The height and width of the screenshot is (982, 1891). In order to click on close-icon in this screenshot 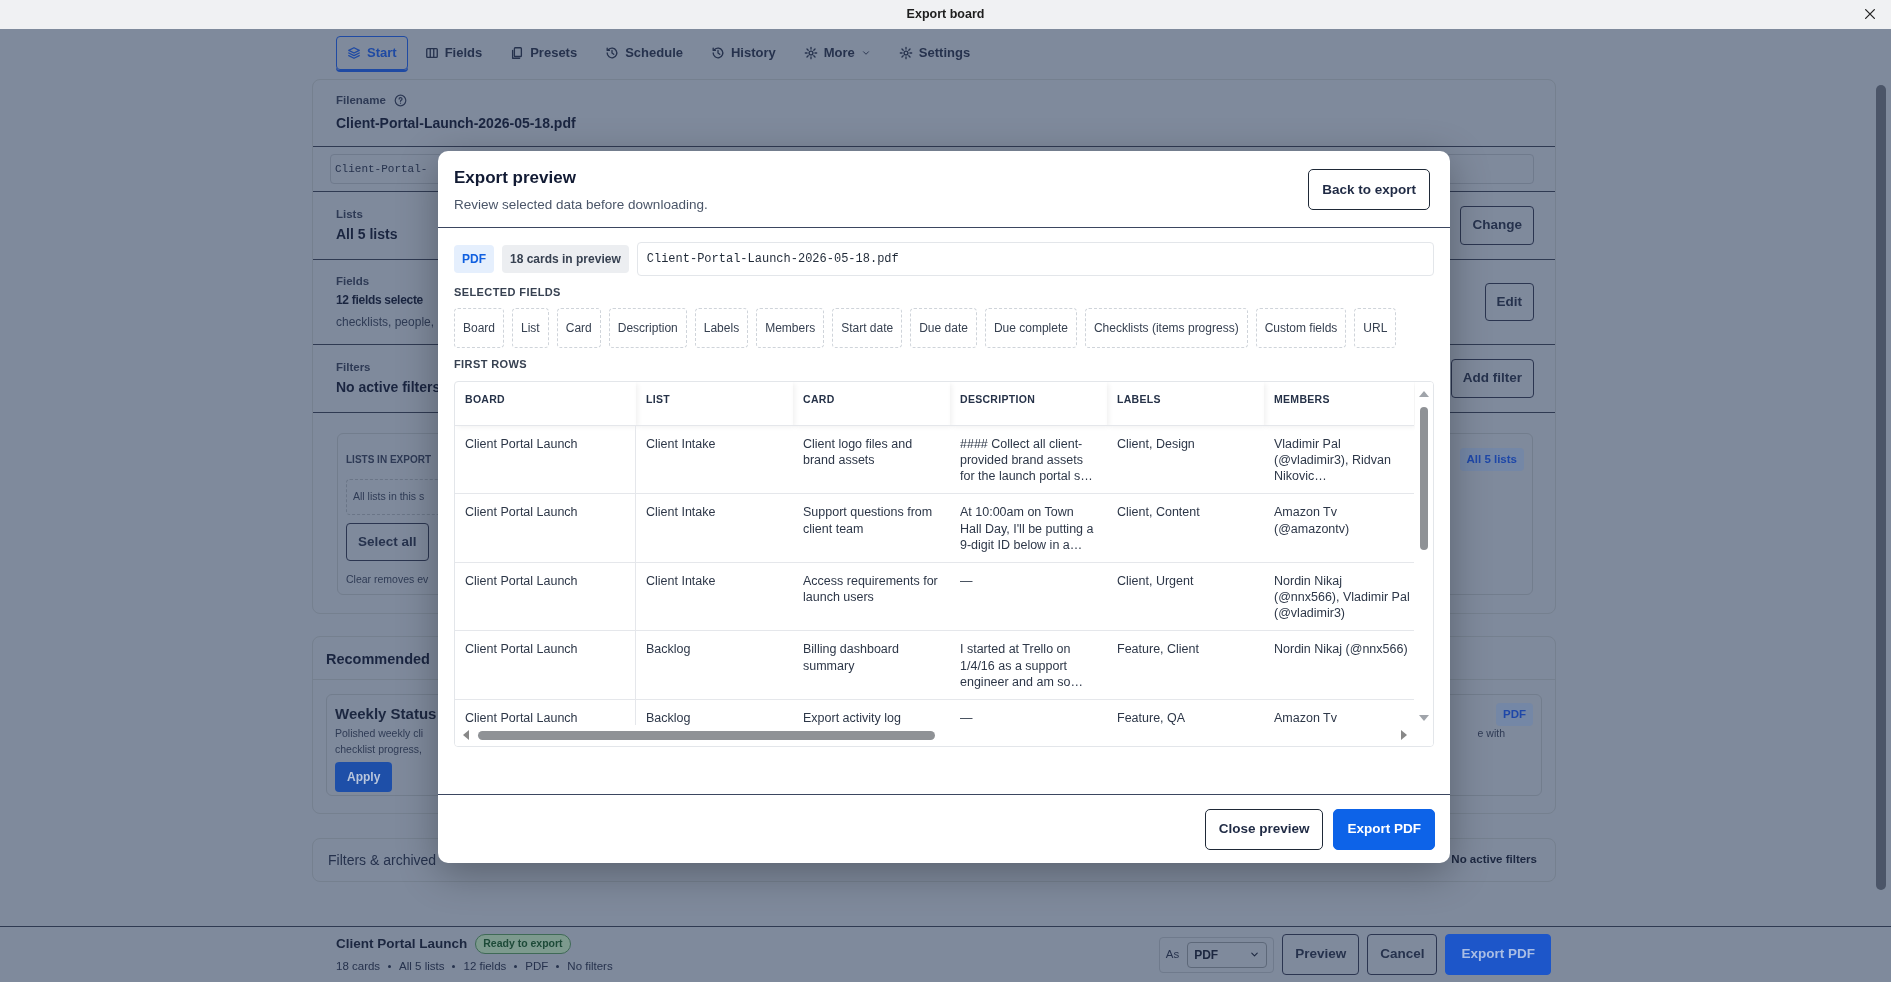, I will do `click(1870, 14)`.